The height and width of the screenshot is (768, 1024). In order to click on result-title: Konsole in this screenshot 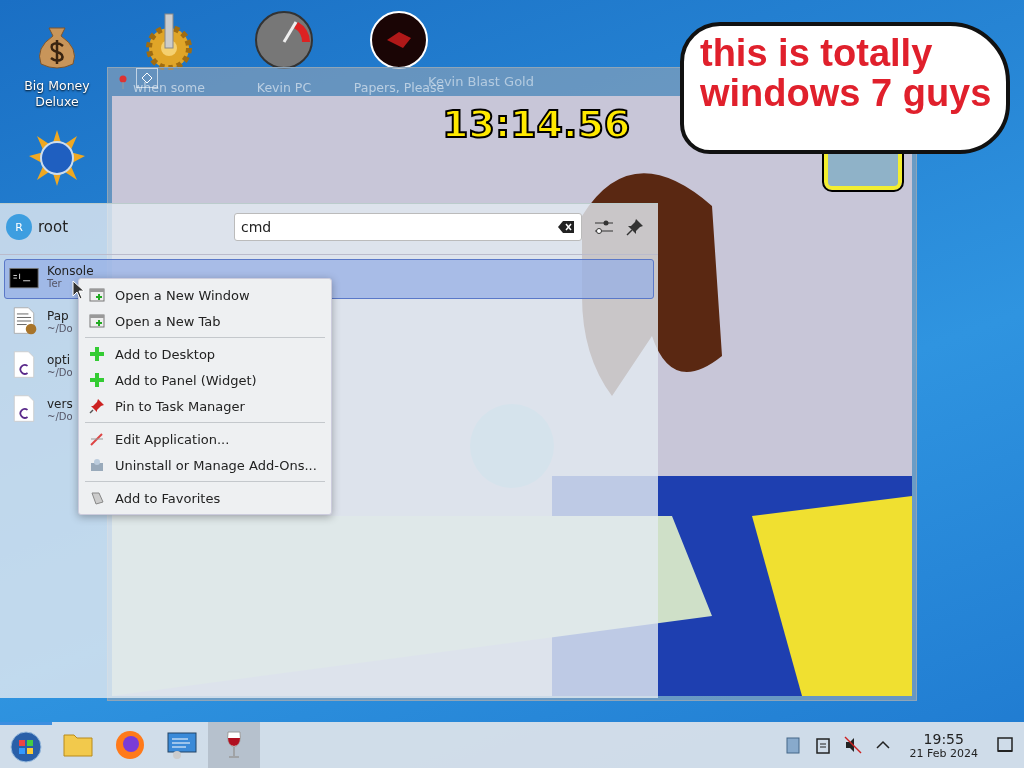, I will do `click(70, 271)`.